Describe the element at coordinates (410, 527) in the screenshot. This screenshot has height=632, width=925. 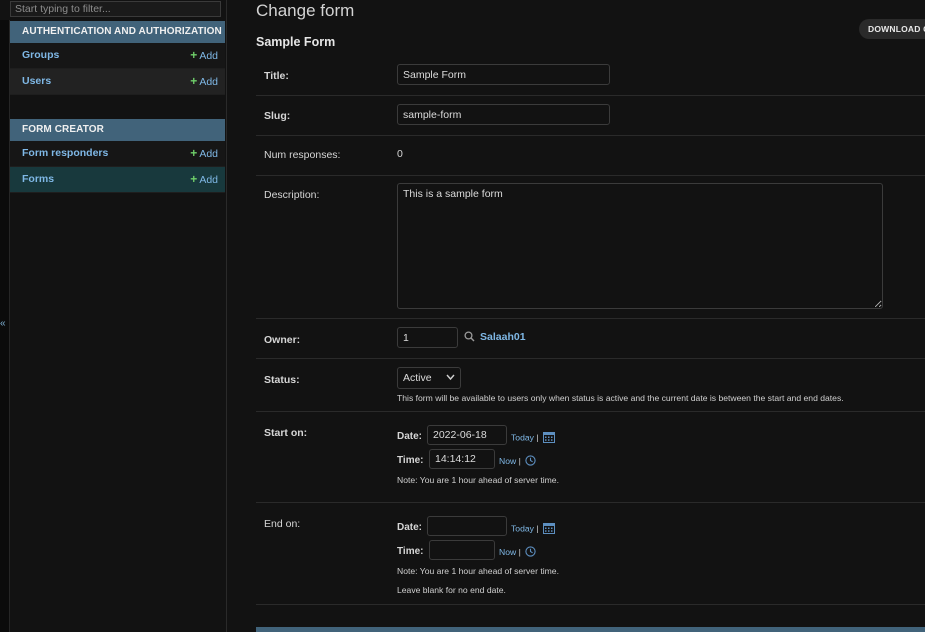
I see `end-date-label: Date:` at that location.